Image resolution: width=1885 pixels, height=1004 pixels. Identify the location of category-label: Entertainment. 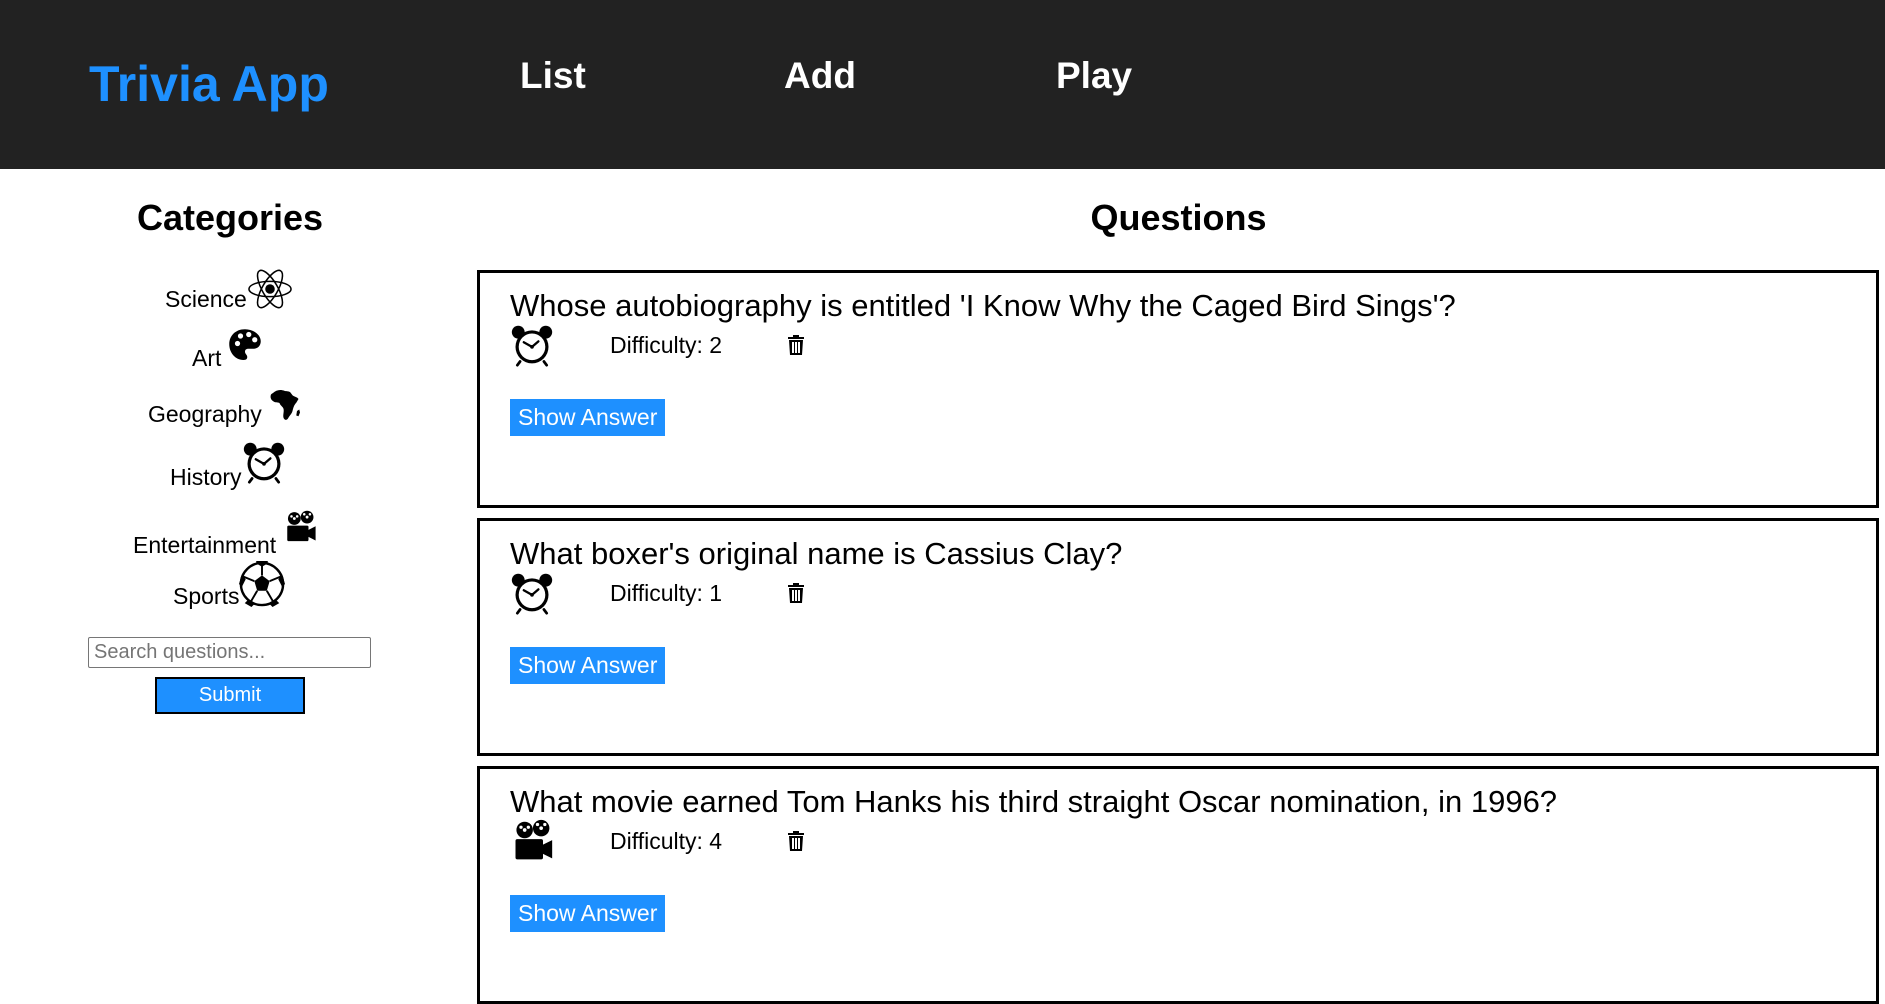
(205, 545).